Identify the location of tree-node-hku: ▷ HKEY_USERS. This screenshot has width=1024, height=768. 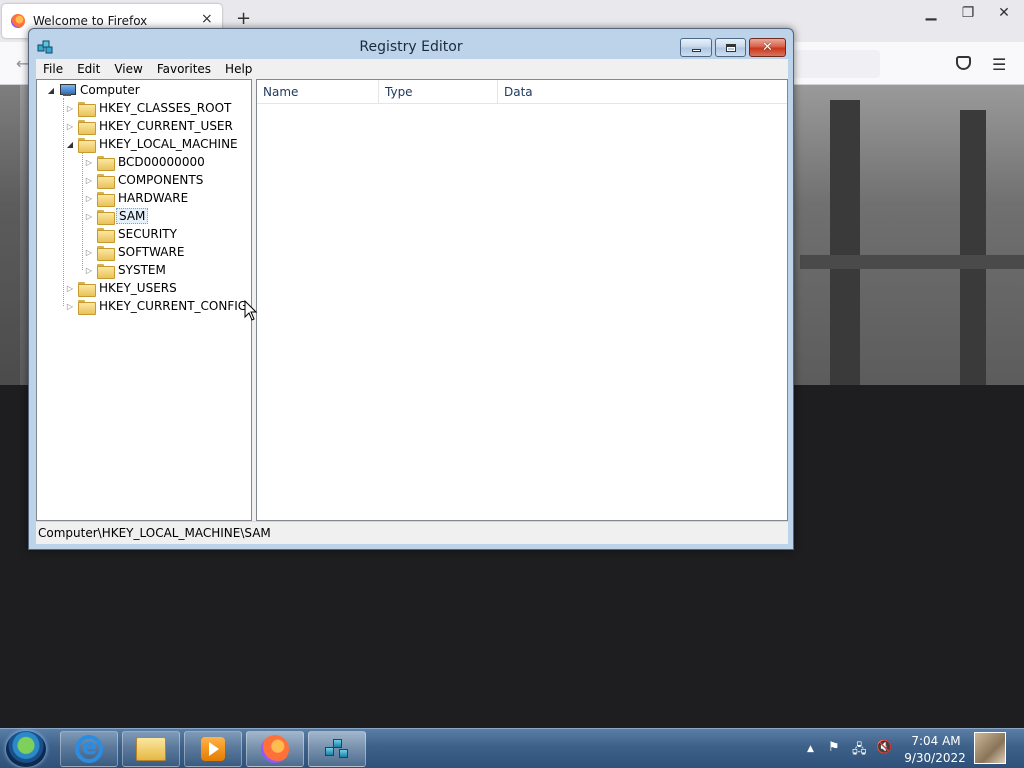
(121, 288).